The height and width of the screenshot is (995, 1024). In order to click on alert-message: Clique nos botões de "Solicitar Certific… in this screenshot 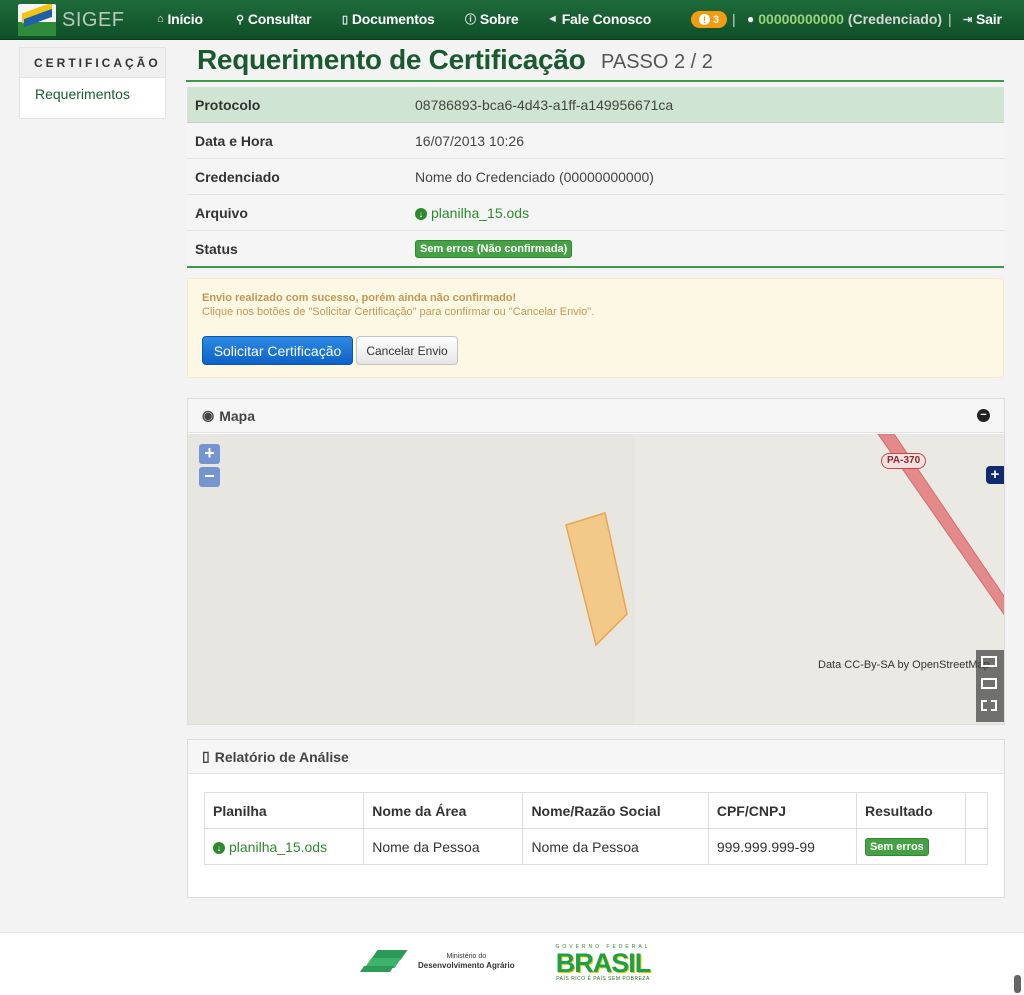, I will do `click(398, 312)`.